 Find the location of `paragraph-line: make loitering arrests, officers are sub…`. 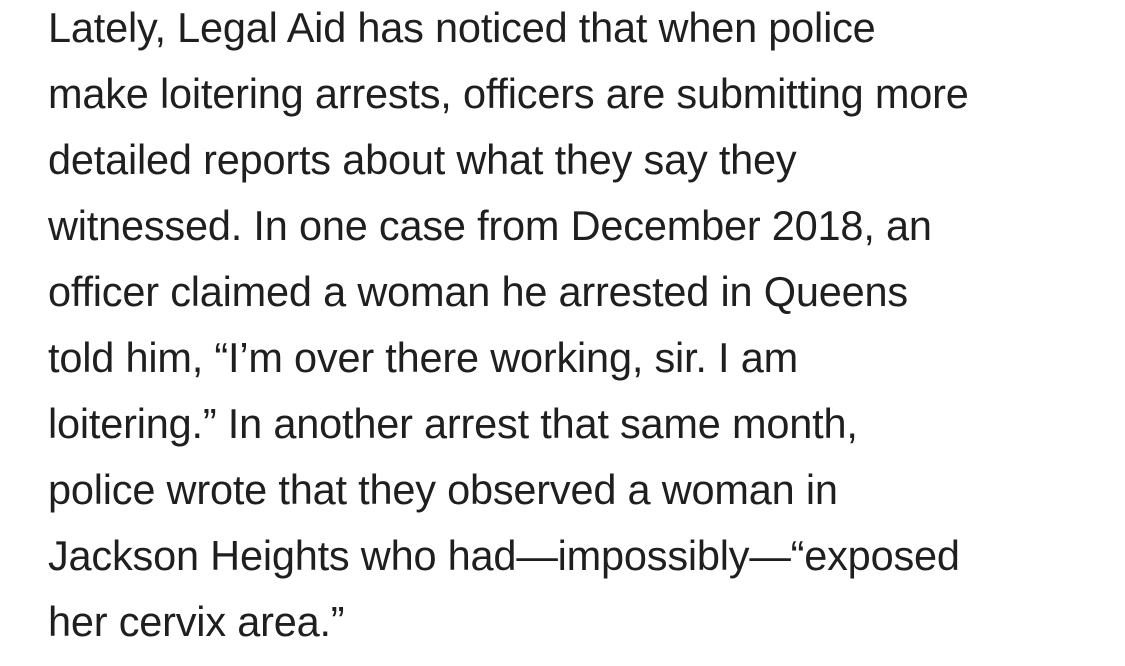

paragraph-line: make loitering arrests, officers are sub… is located at coordinates (508, 93).